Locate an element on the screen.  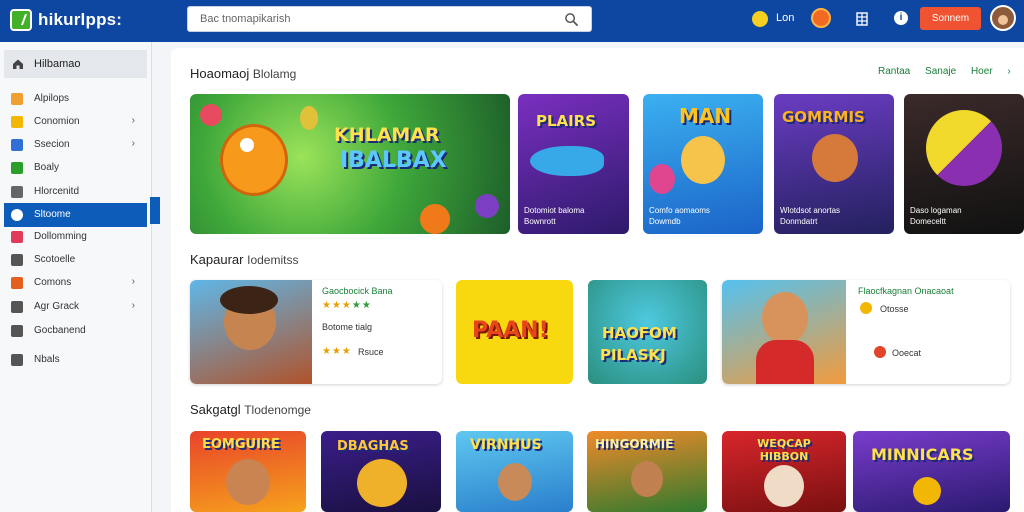
featured-section-title: Hoaomaoj Blolamg is located at coordinates (243, 73).